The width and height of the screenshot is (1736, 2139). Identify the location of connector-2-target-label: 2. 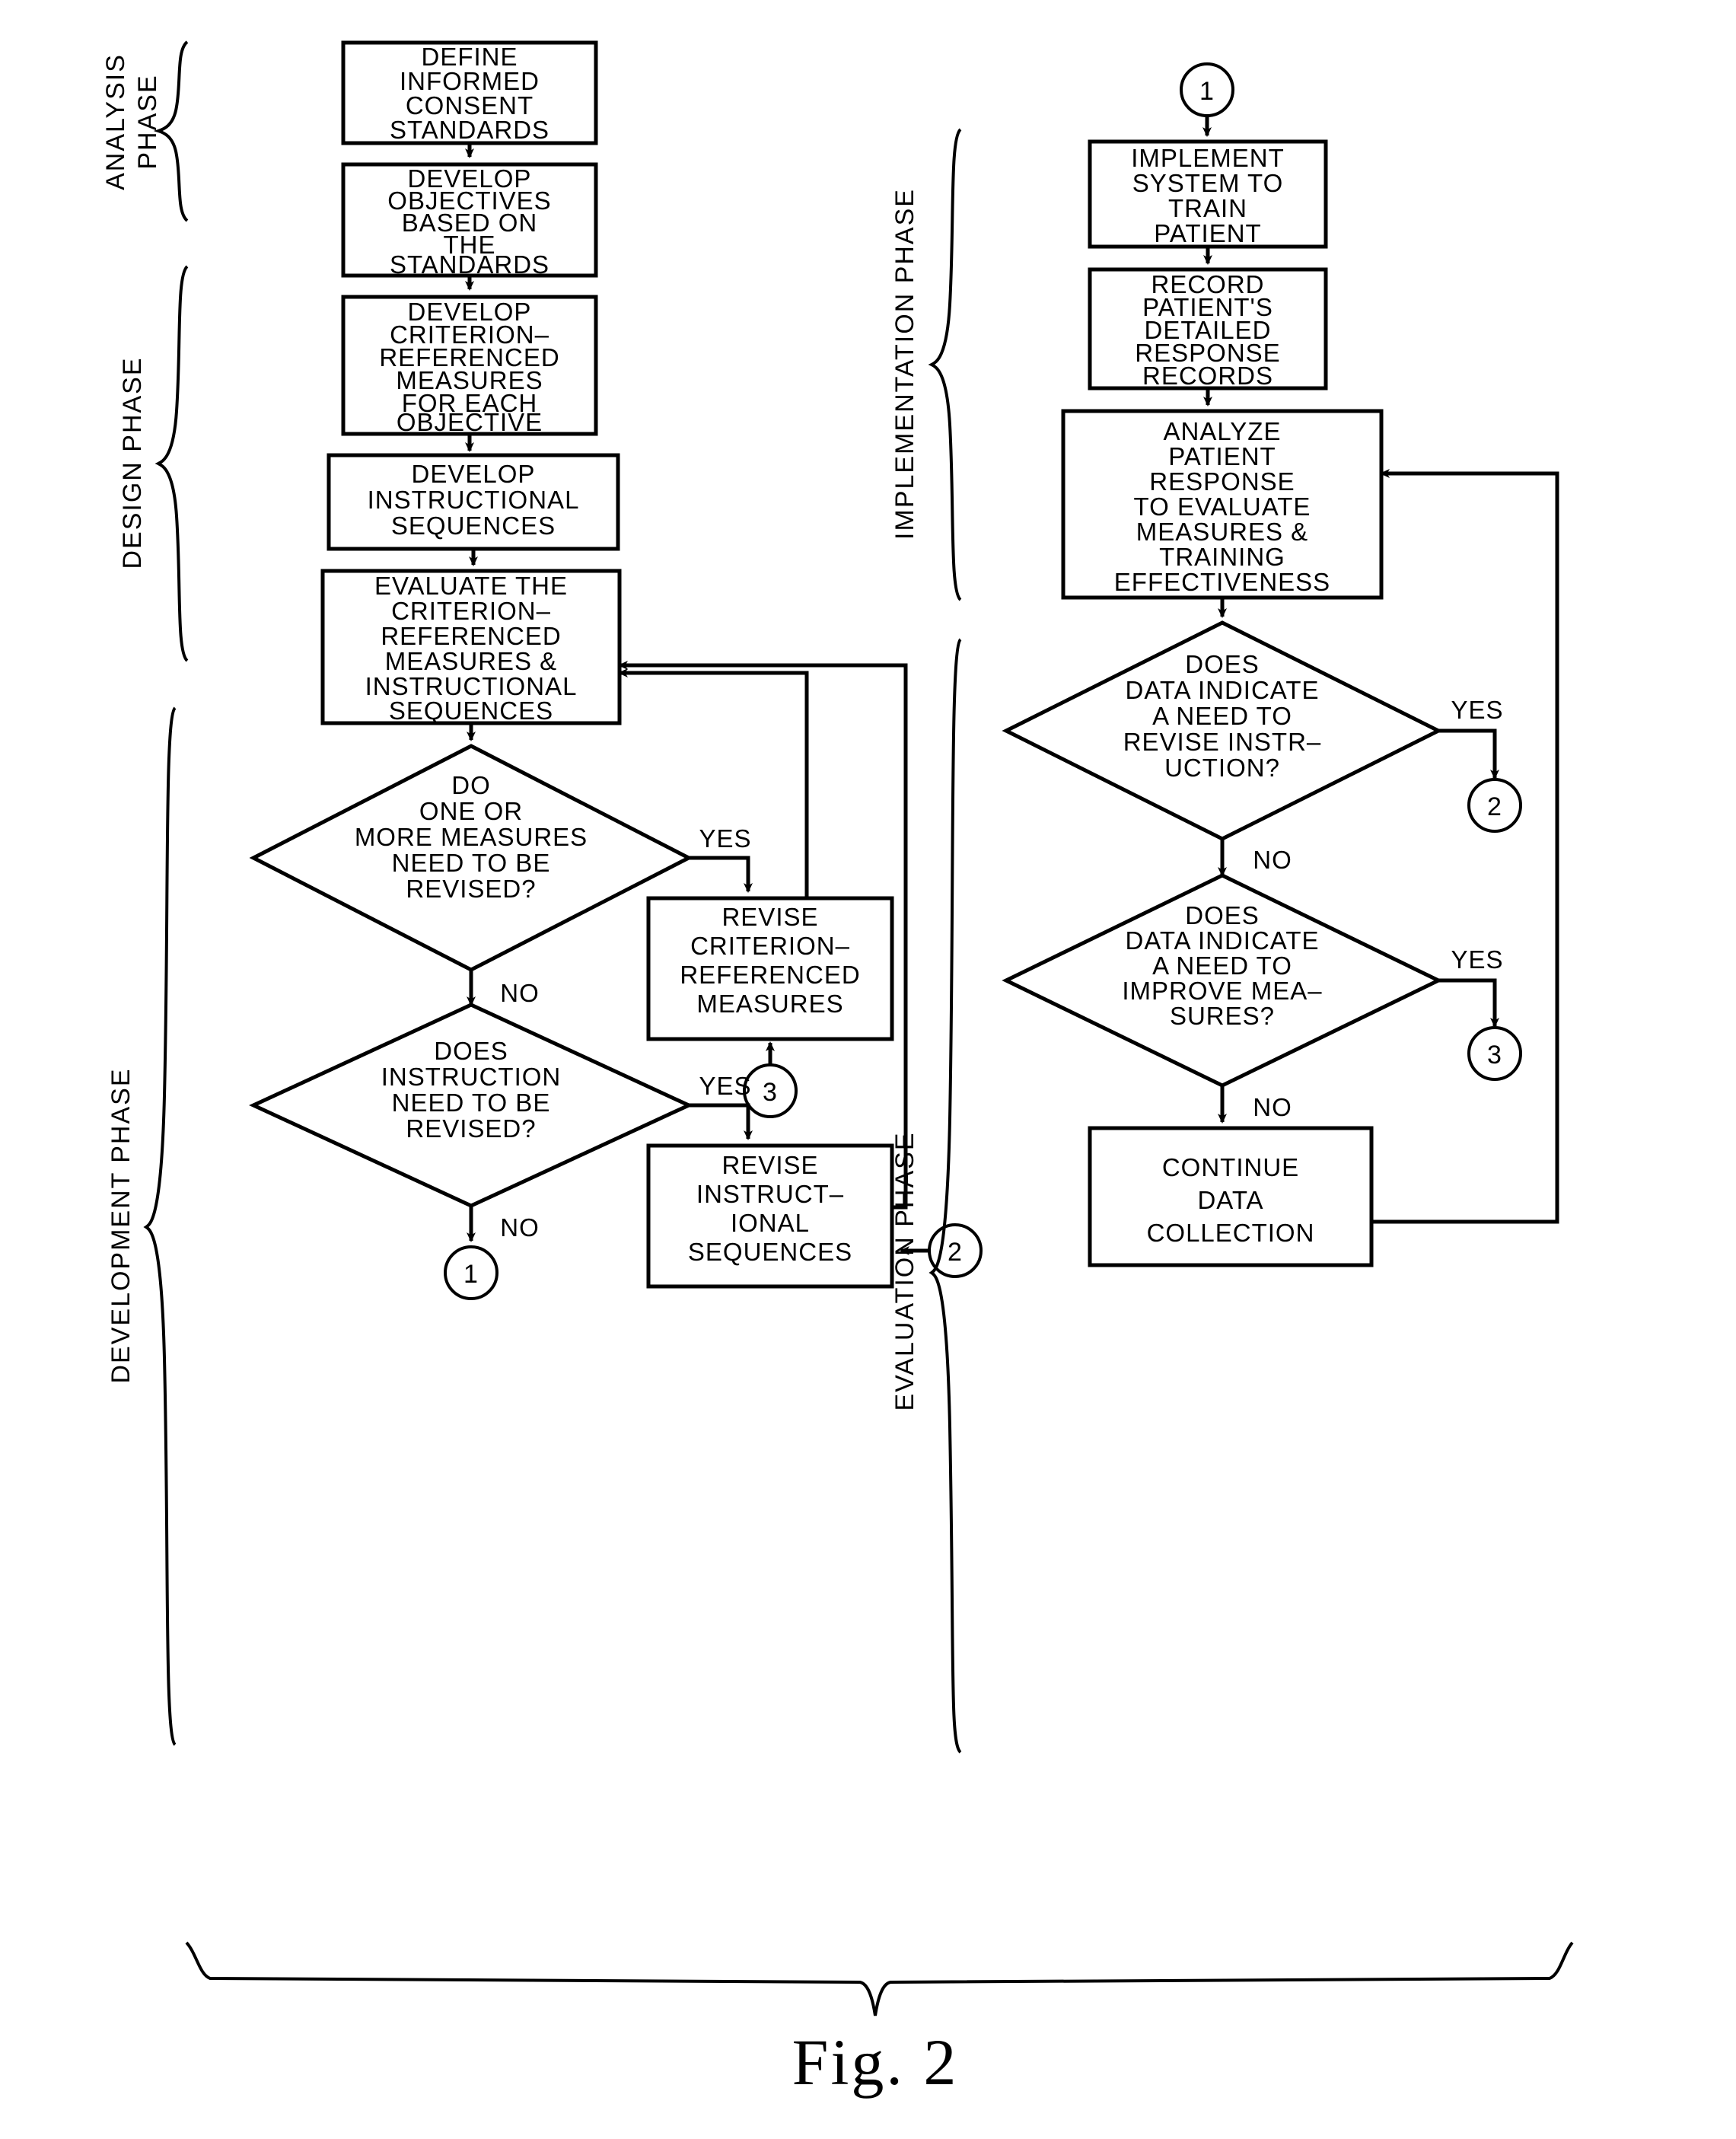
(955, 1252).